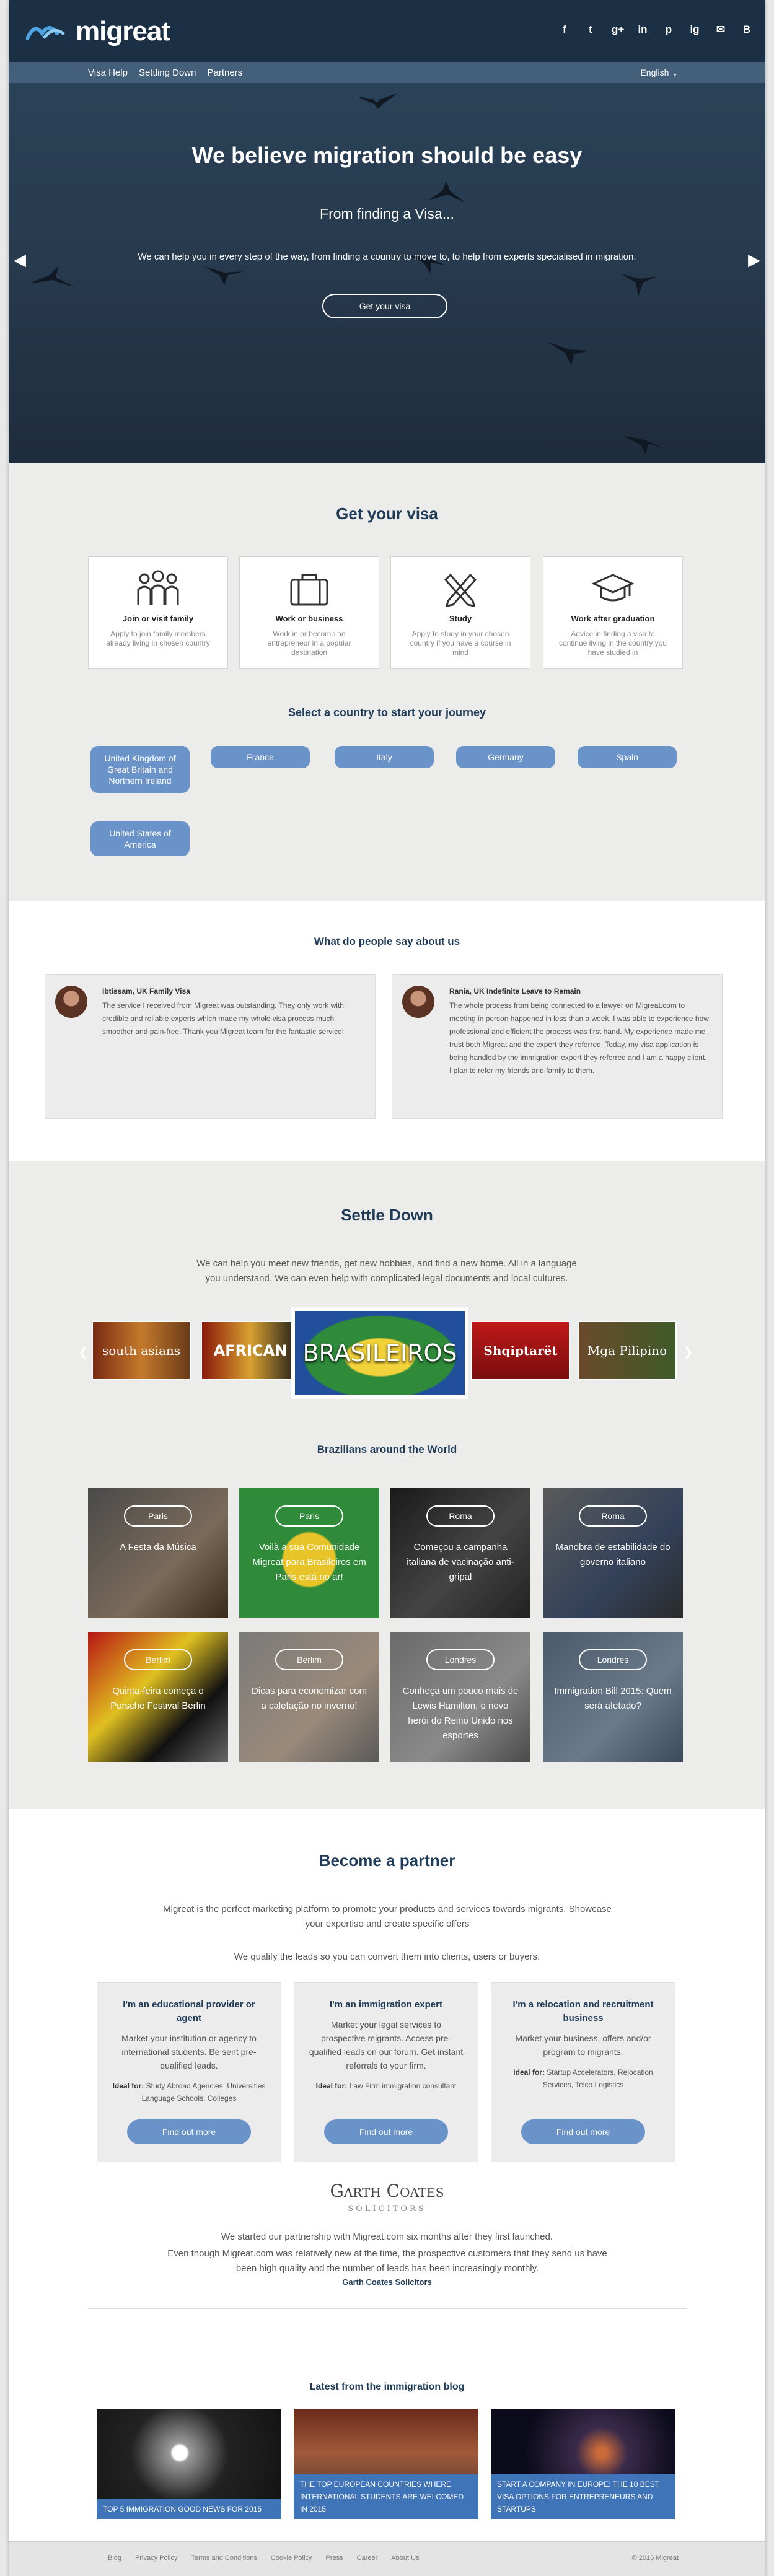  What do you see at coordinates (387, 1860) in the screenshot?
I see `partner-title: Become a partner` at bounding box center [387, 1860].